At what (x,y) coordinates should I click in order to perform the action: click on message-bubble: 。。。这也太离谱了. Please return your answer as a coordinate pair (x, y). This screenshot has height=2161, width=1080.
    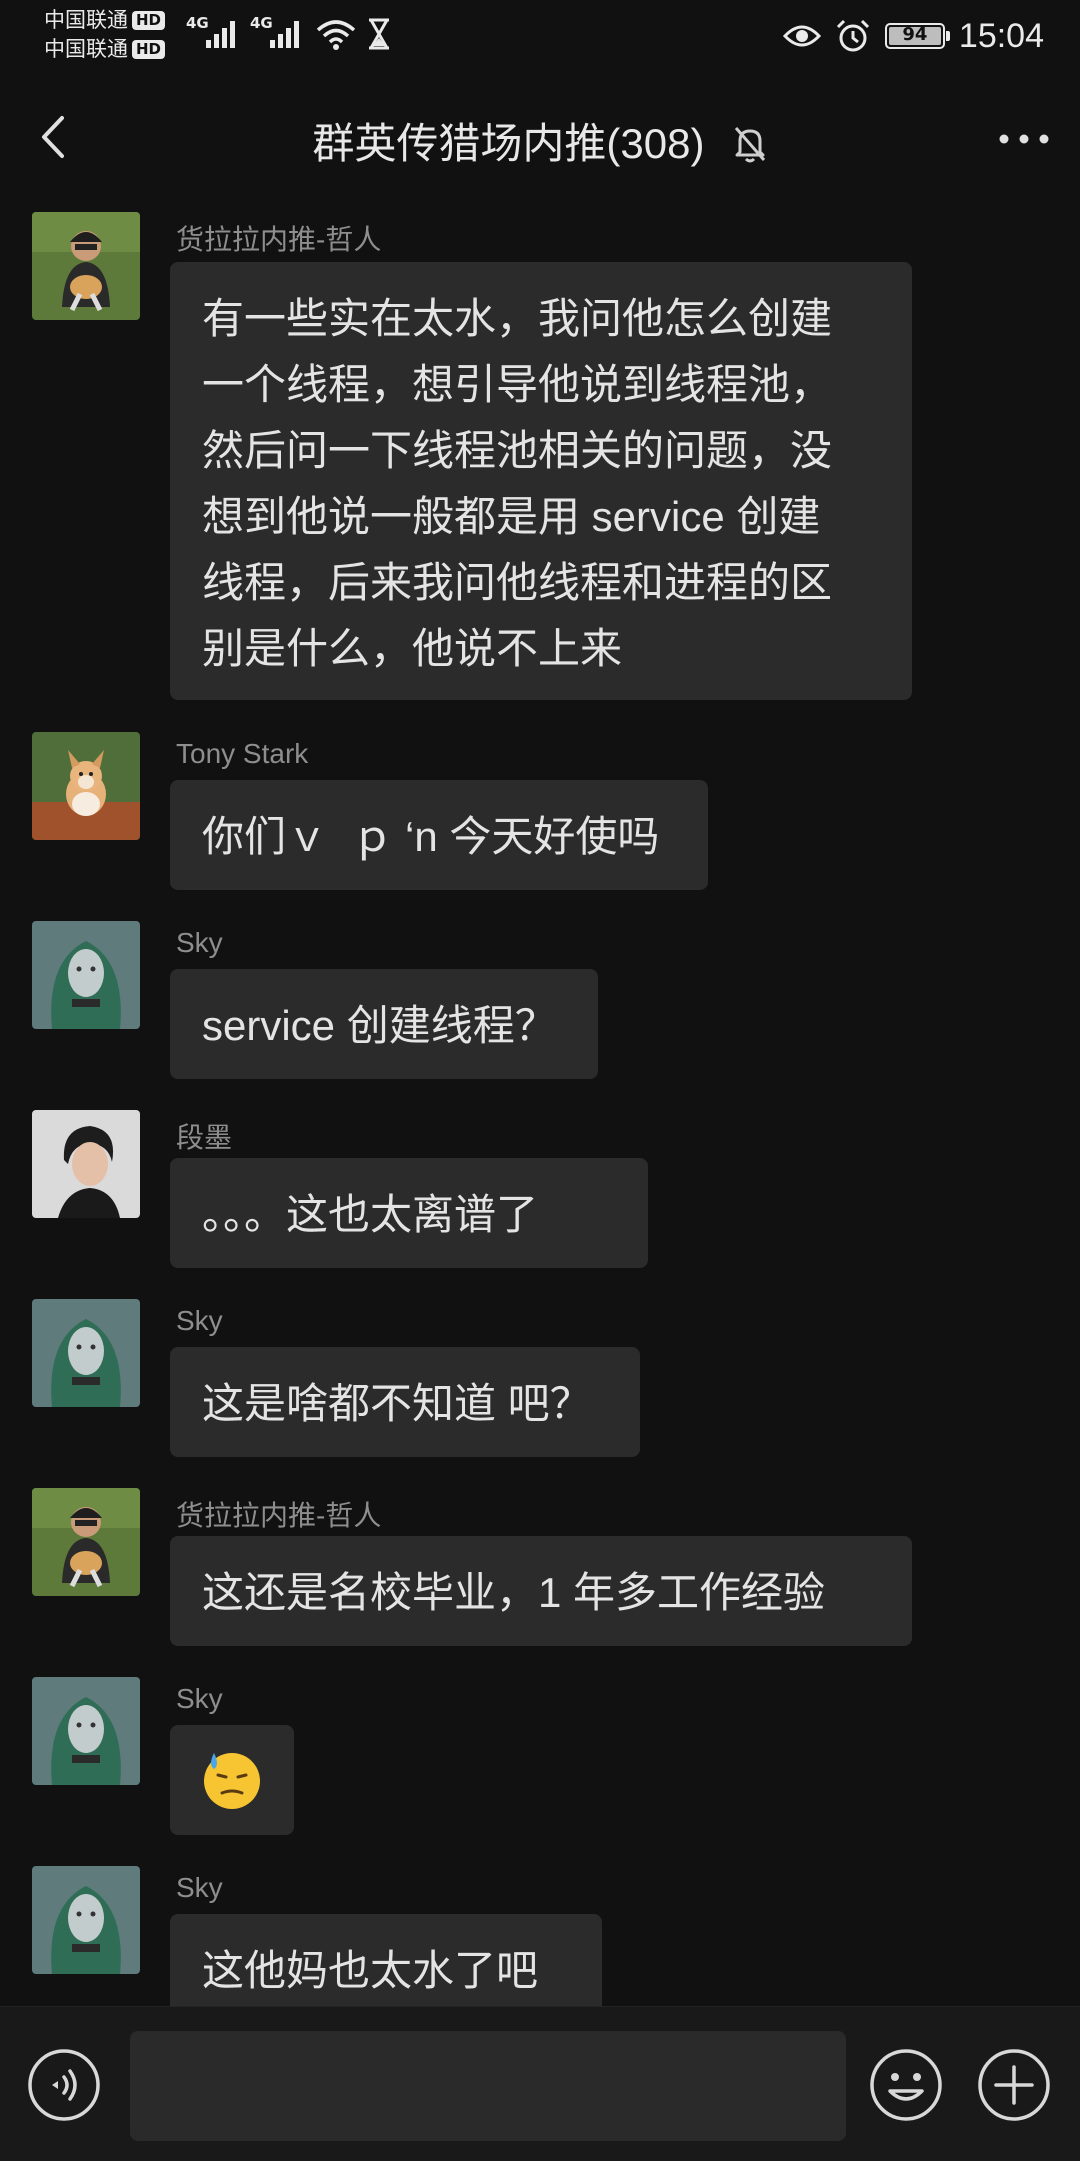
    Looking at the image, I should click on (409, 1213).